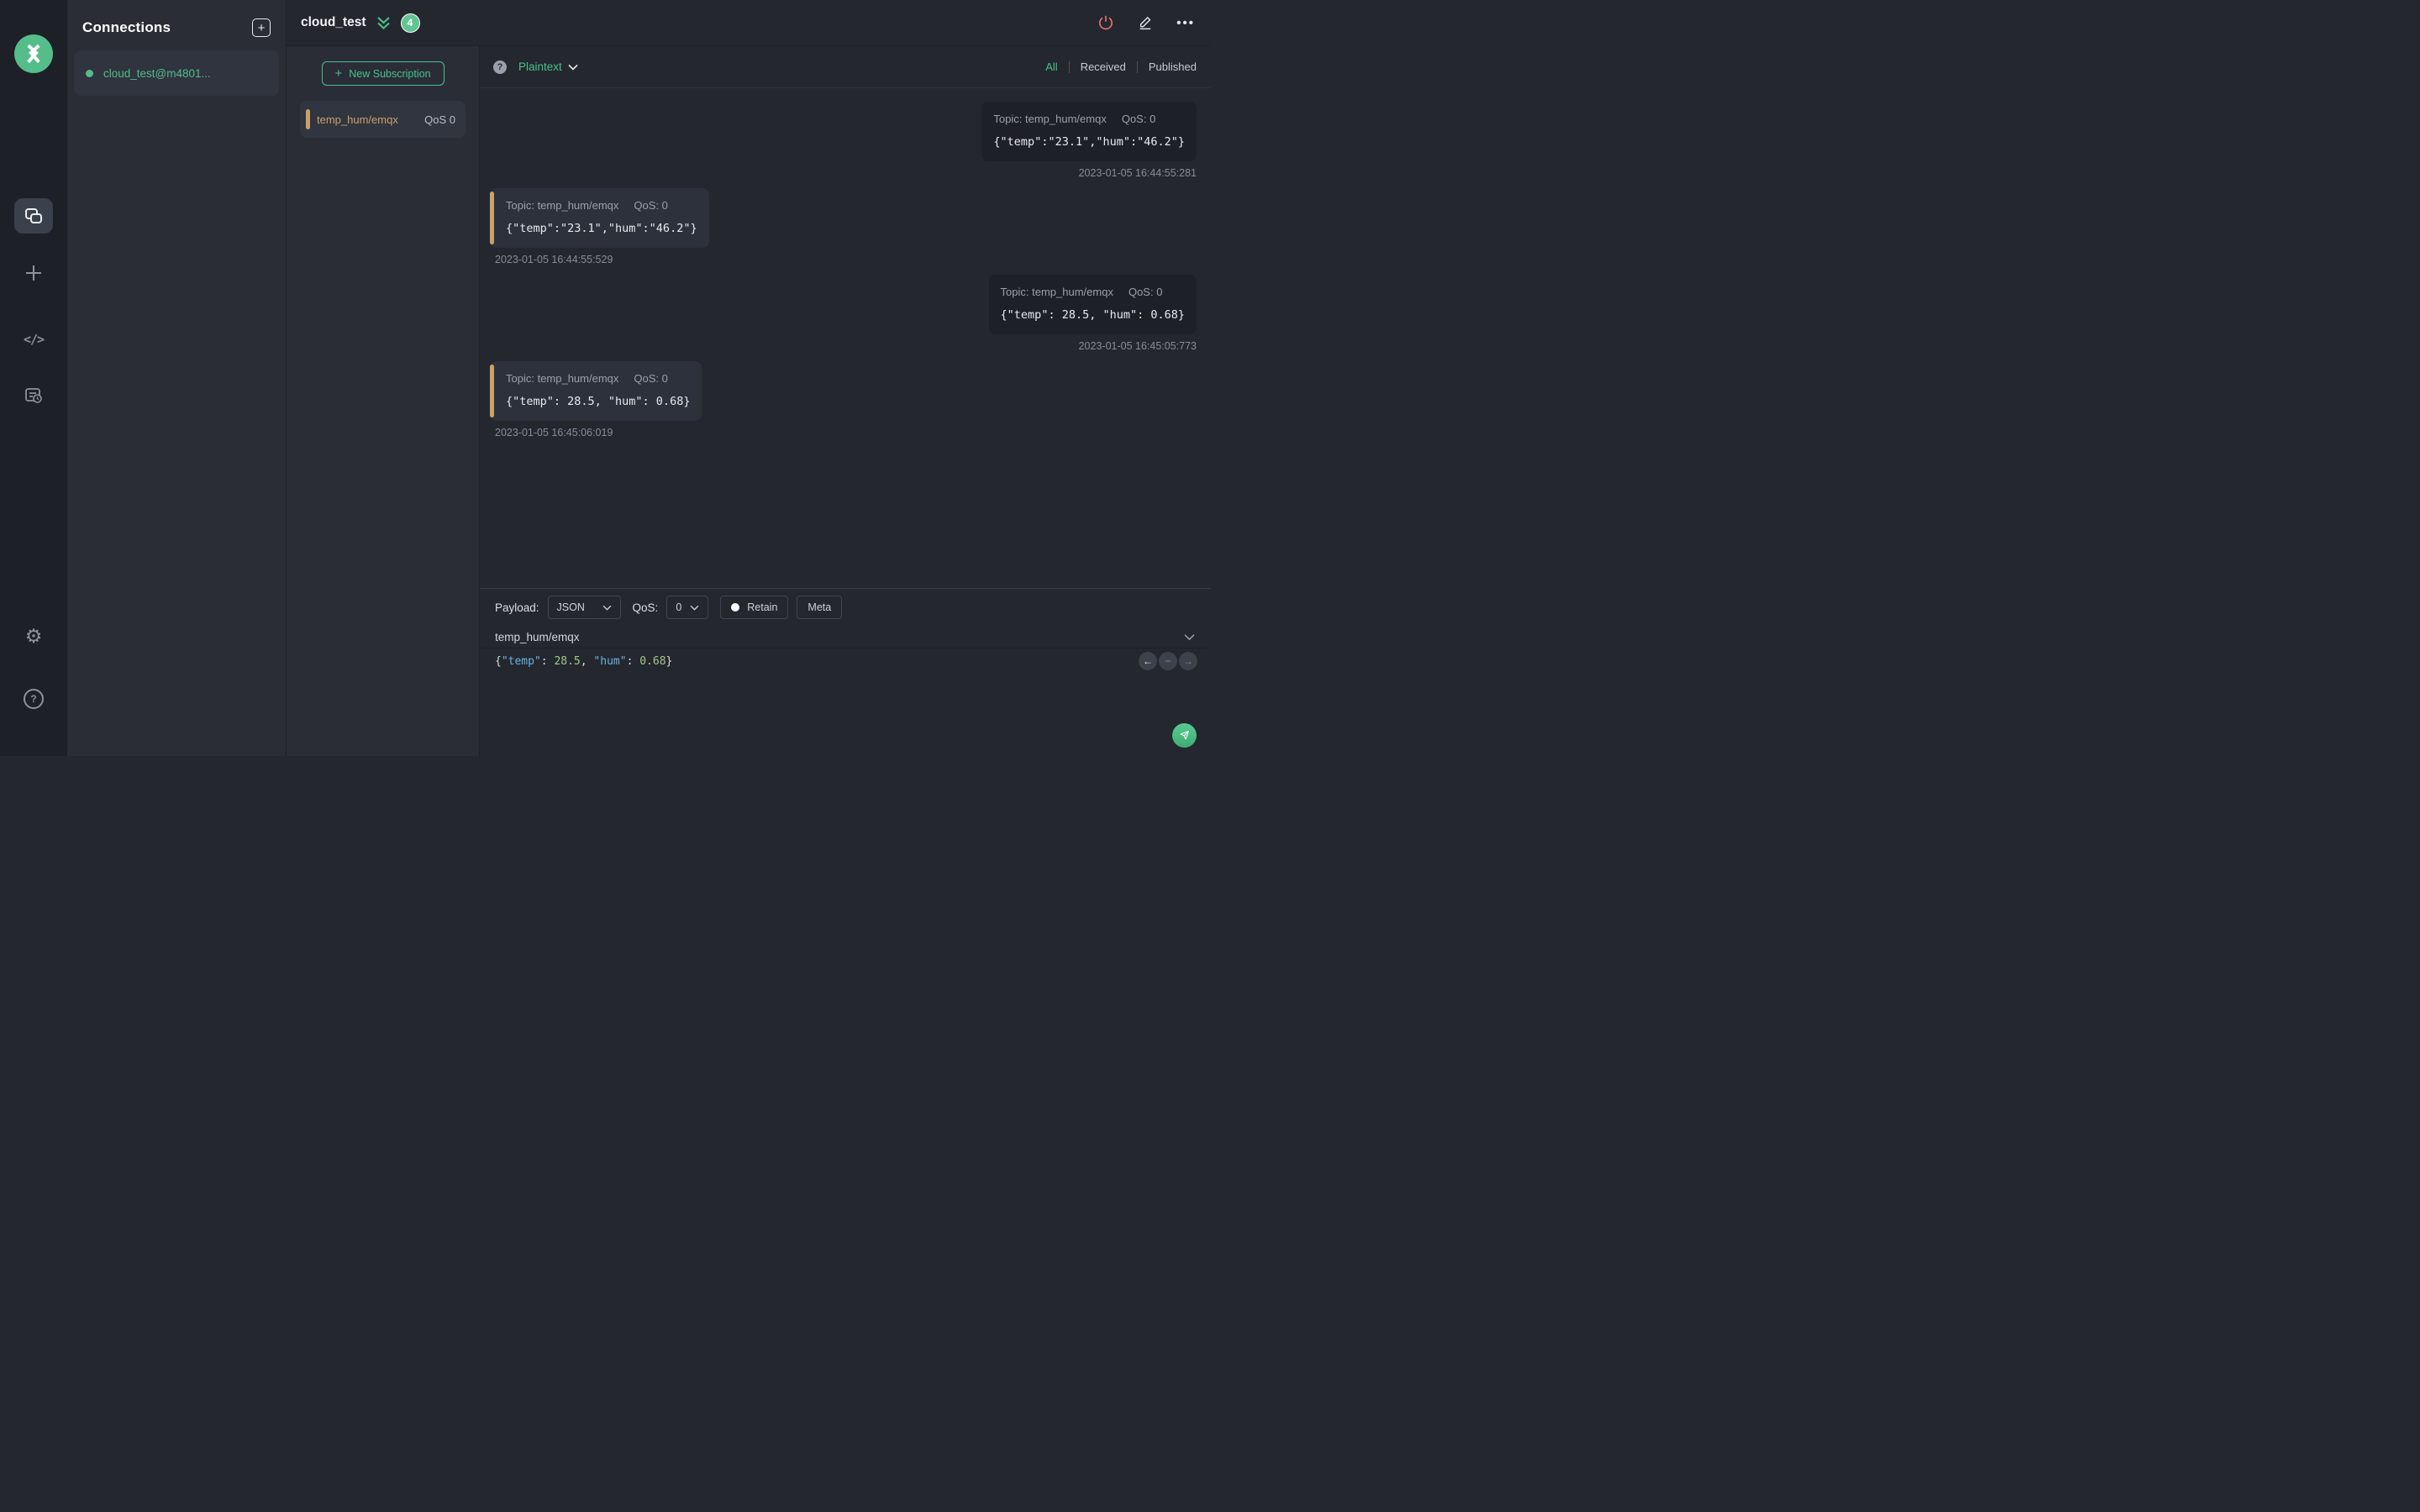  I want to click on code-token: ,, so click(587, 661).